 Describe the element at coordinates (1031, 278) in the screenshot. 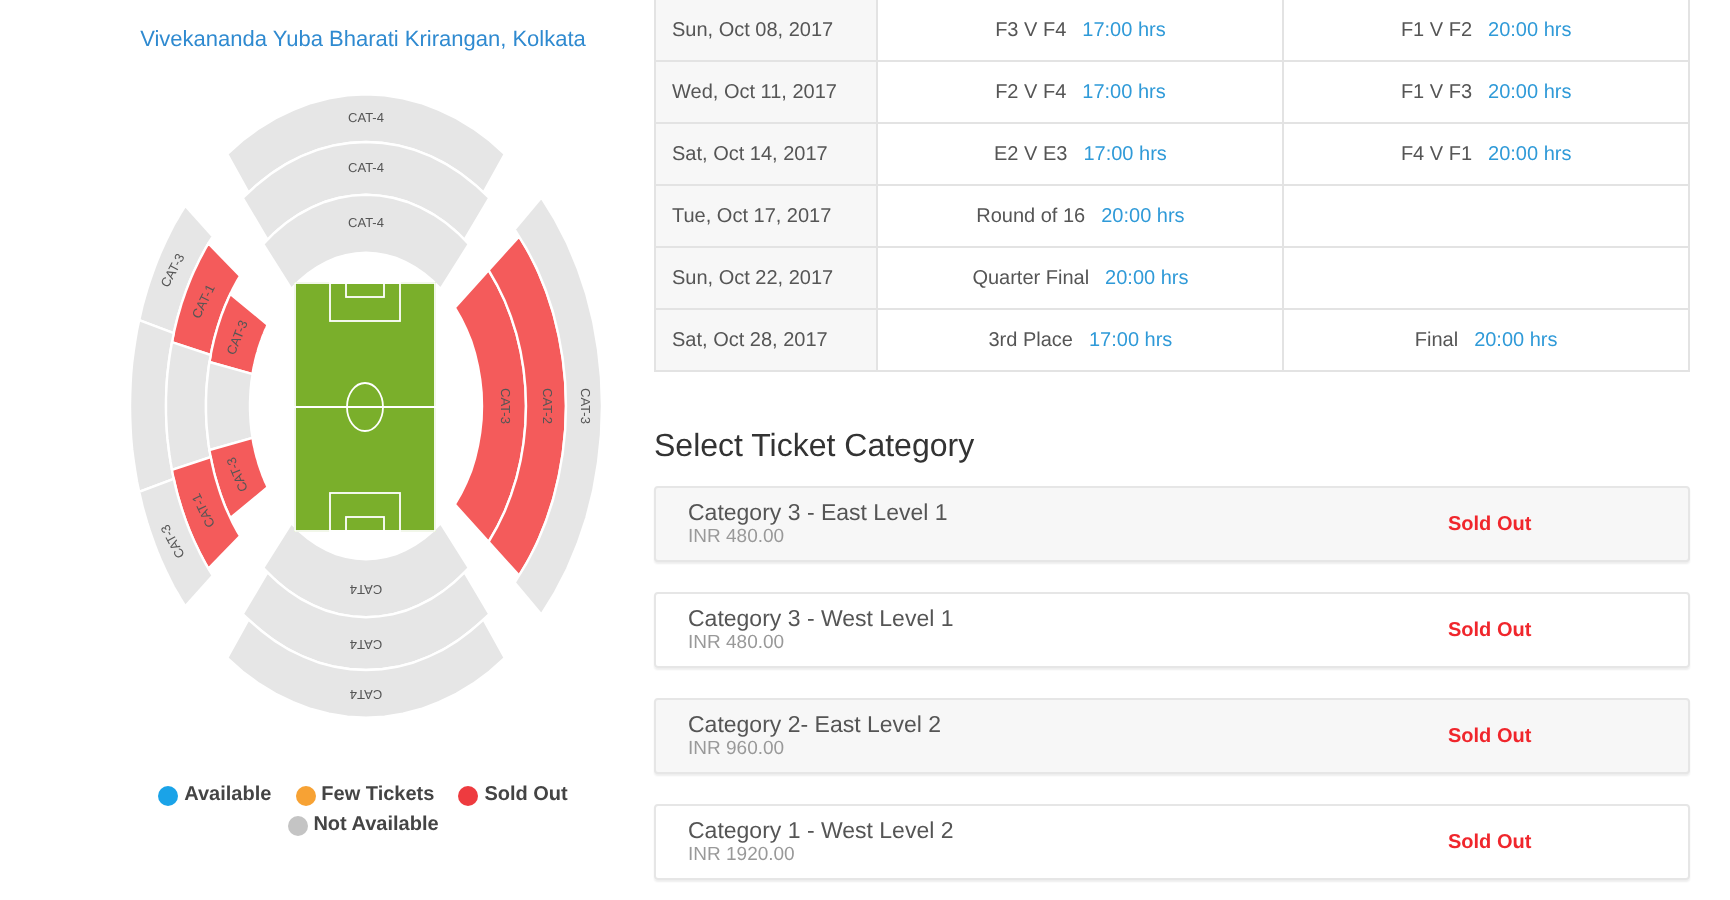

I see `match-name: Quarter Final` at that location.